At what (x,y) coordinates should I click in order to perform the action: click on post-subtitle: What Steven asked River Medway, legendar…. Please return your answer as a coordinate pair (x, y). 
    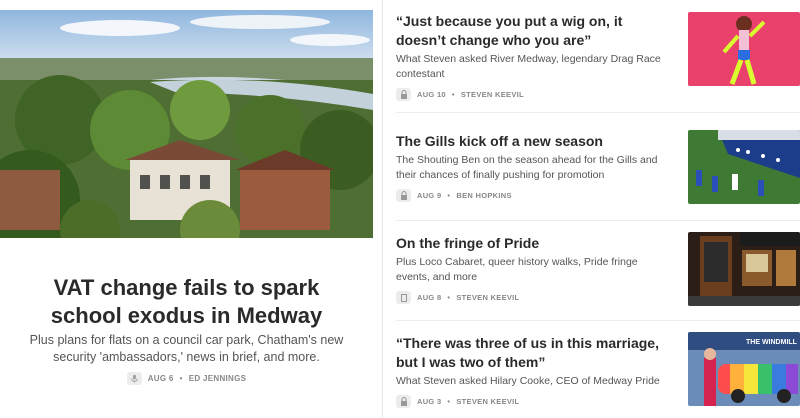
    Looking at the image, I should click on (528, 66).